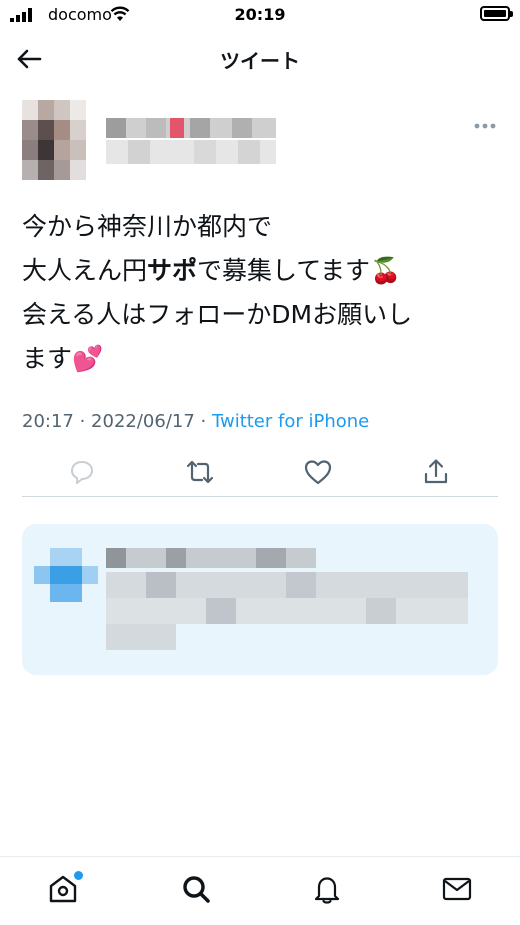 This screenshot has width=520, height=925. What do you see at coordinates (257, 359) in the screenshot?
I see `tweet-line-4: ます💕` at bounding box center [257, 359].